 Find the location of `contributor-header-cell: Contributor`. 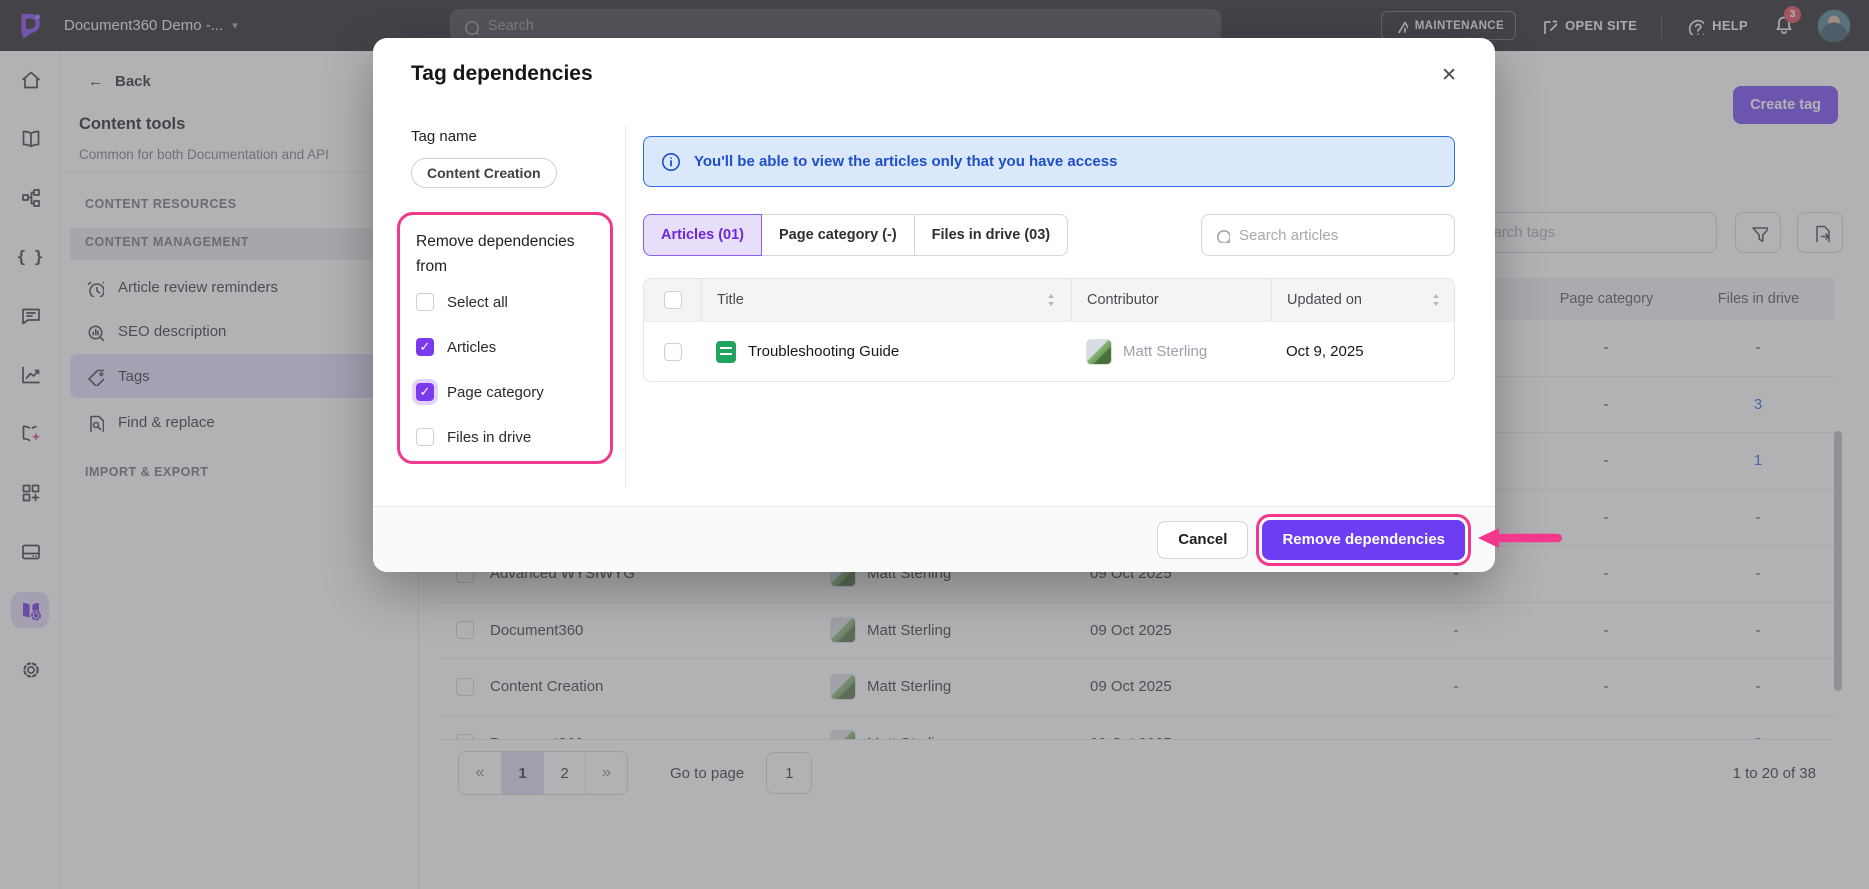

contributor-header-cell: Contributor is located at coordinates (1171, 300).